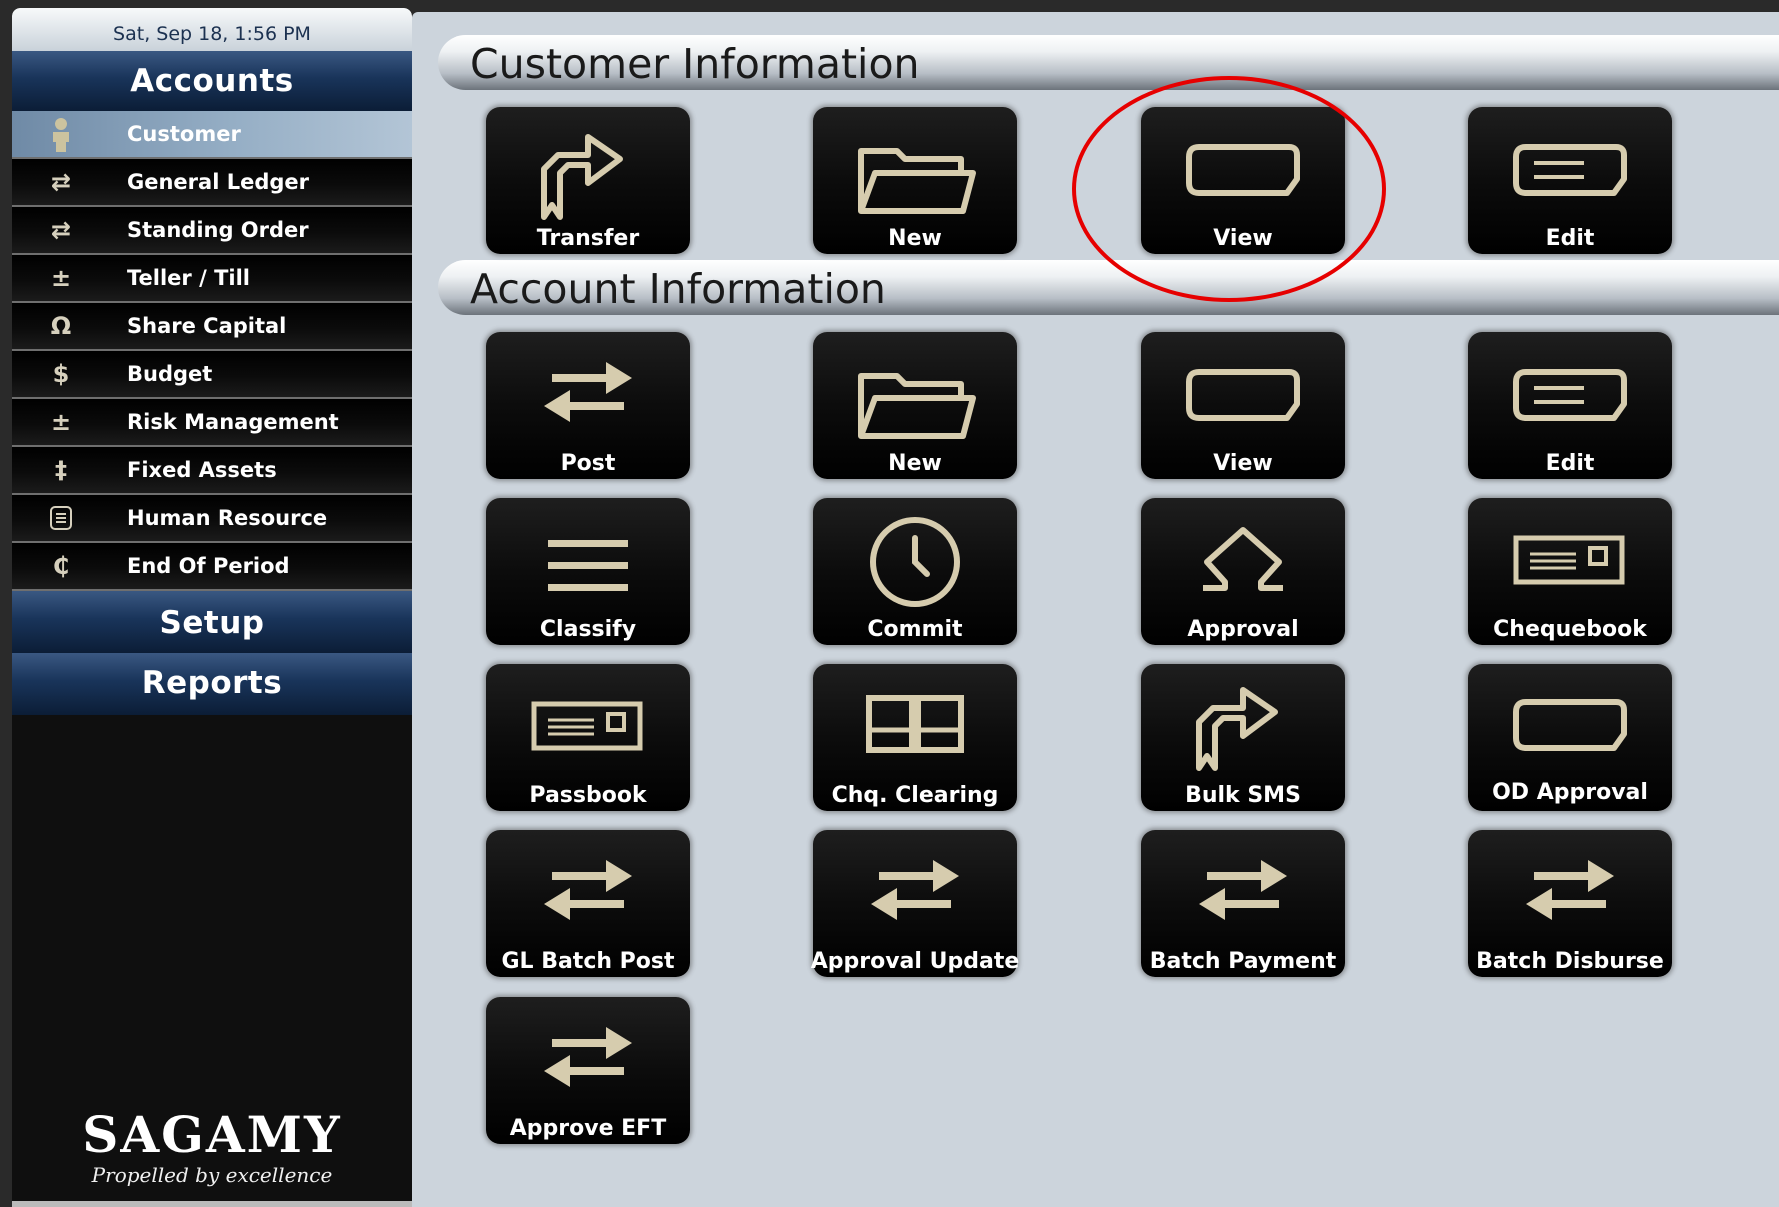 The width and height of the screenshot is (1779, 1207). What do you see at coordinates (1243, 463) in the screenshot?
I see `tile-label: View` at bounding box center [1243, 463].